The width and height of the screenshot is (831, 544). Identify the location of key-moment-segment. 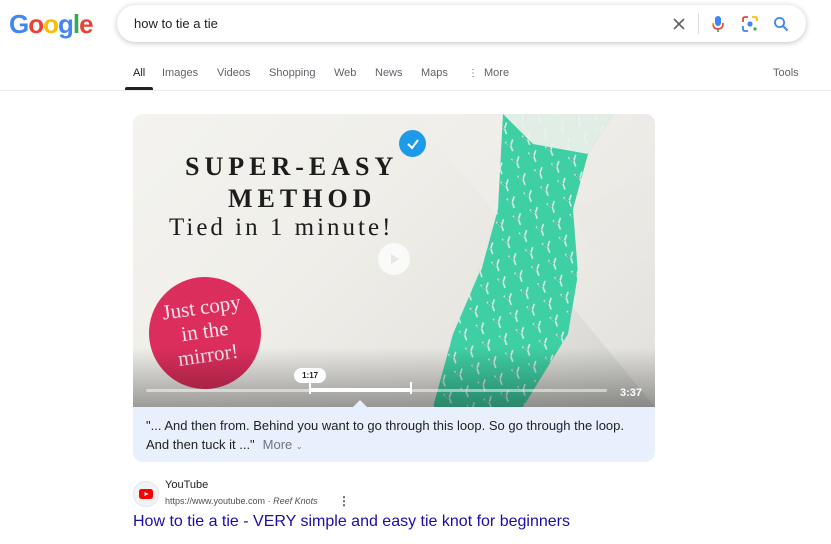
(361, 390).